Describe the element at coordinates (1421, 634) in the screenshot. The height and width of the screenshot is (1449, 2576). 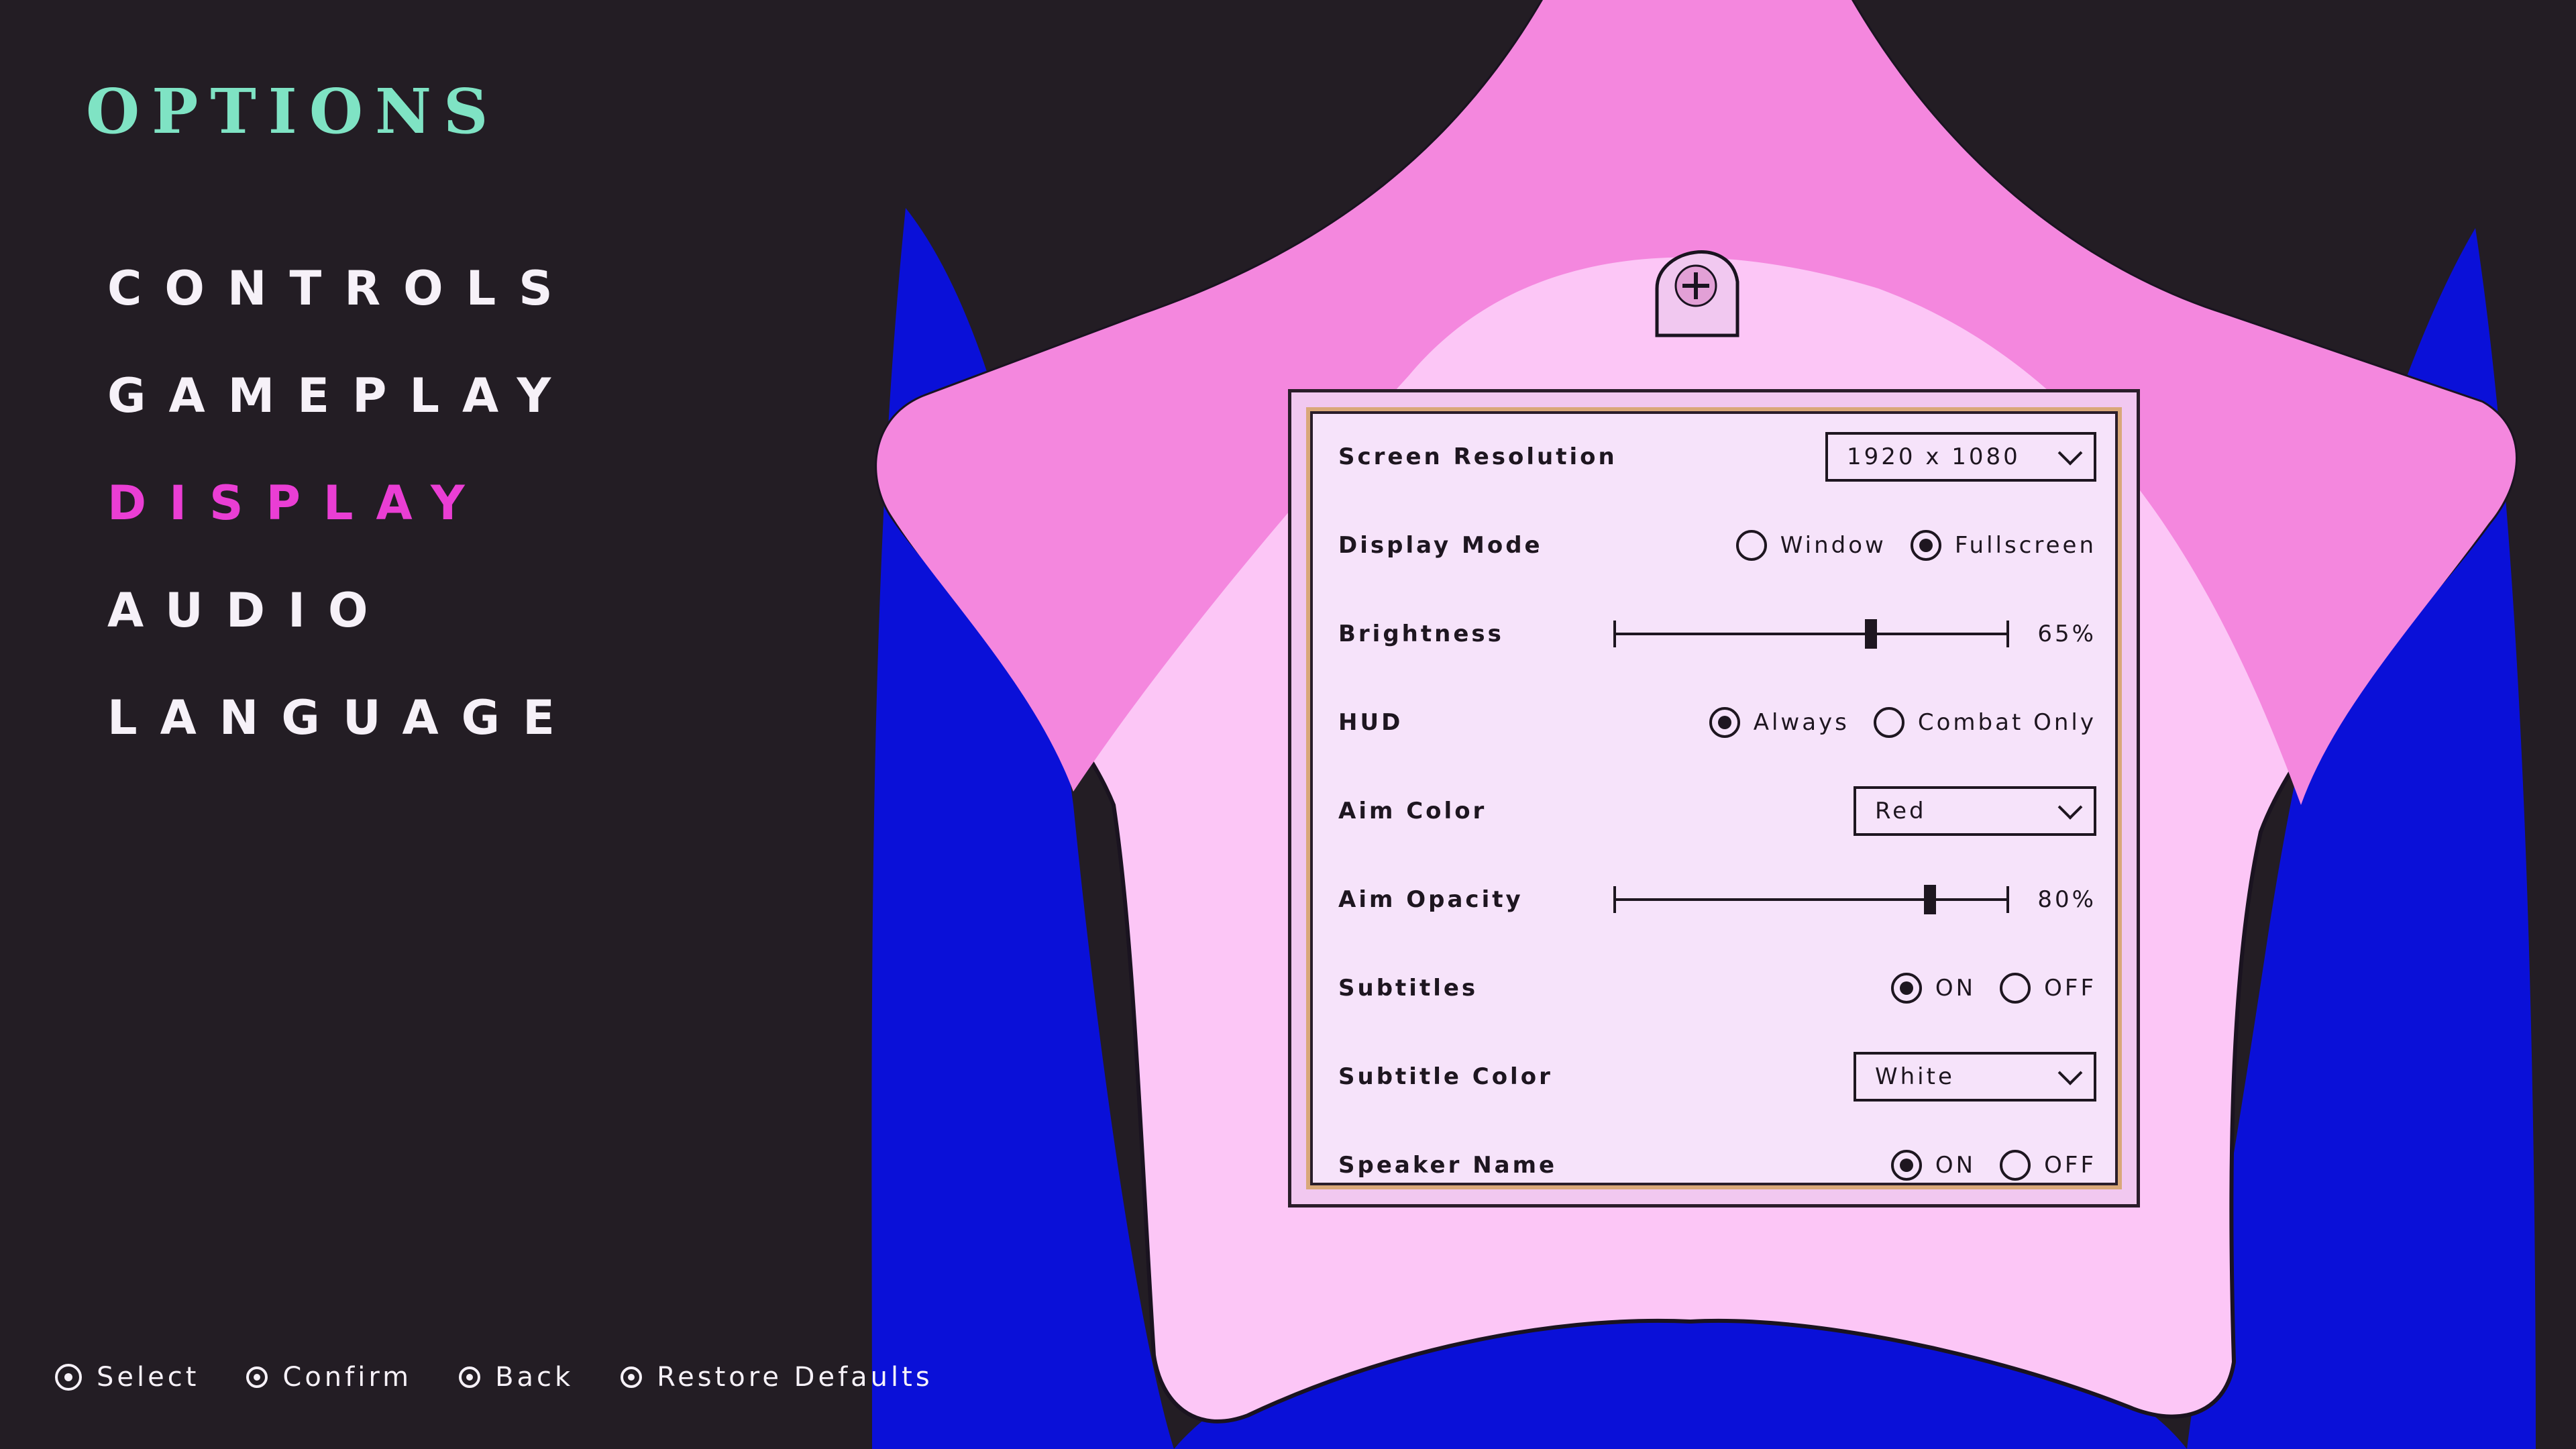
I see `option-label: Brightness` at that location.